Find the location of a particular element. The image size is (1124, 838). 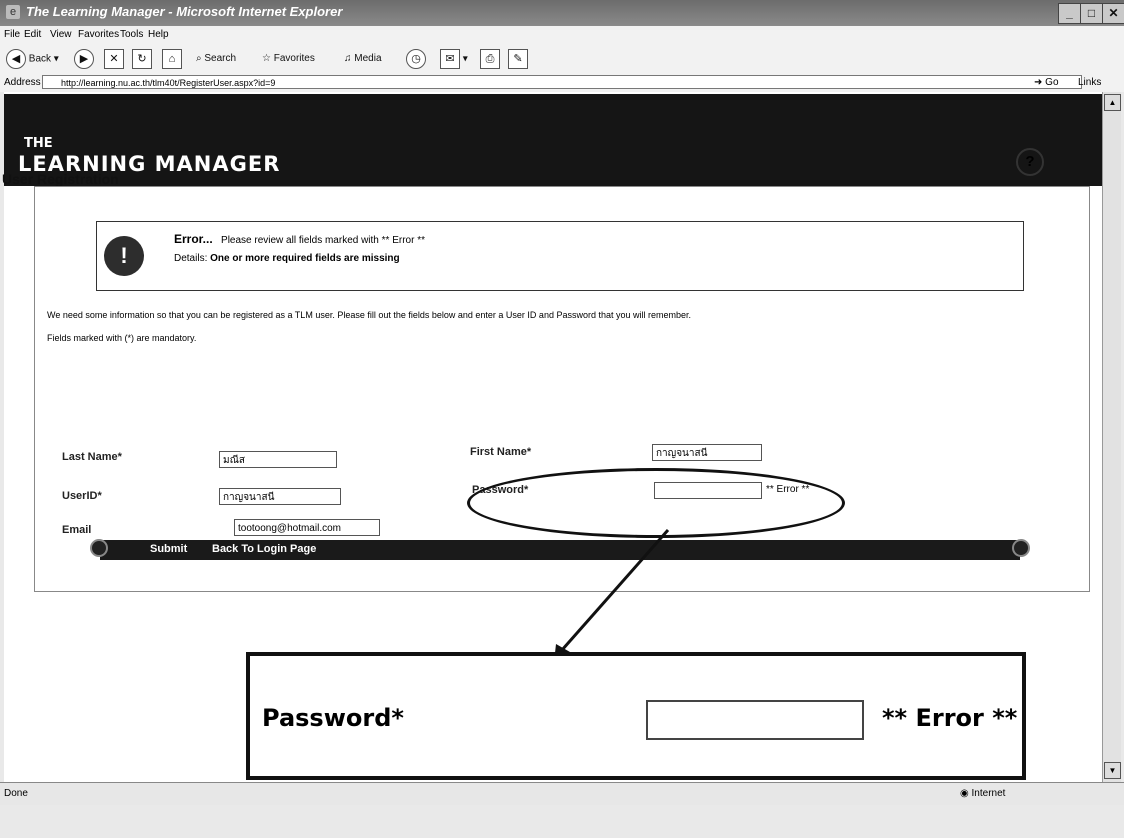

media-button: ♫ Media is located at coordinates (363, 59).